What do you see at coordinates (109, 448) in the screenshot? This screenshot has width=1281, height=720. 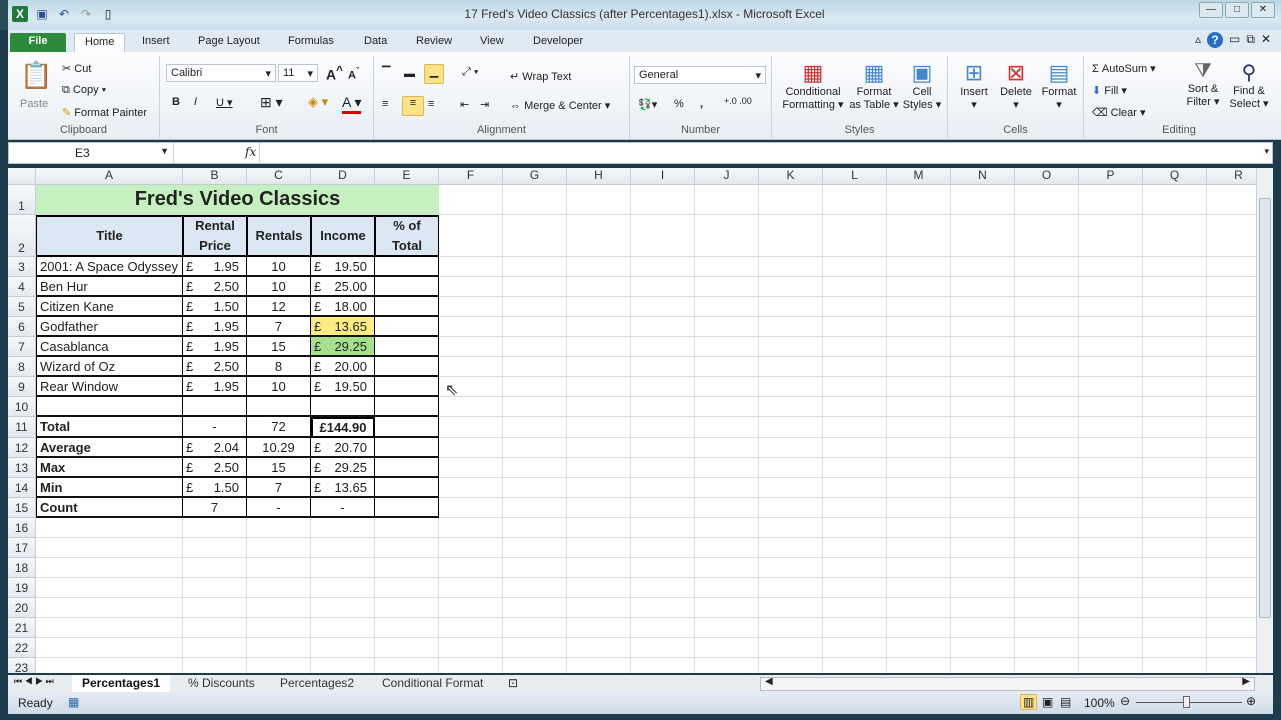 I see `table-cell: Average` at bounding box center [109, 448].